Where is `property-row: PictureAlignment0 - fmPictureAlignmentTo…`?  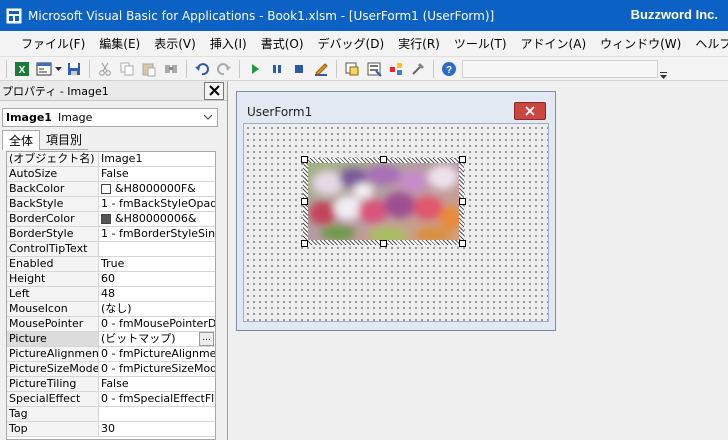 property-row: PictureAlignment0 - fmPictureAlignmentTo… is located at coordinates (111, 354).